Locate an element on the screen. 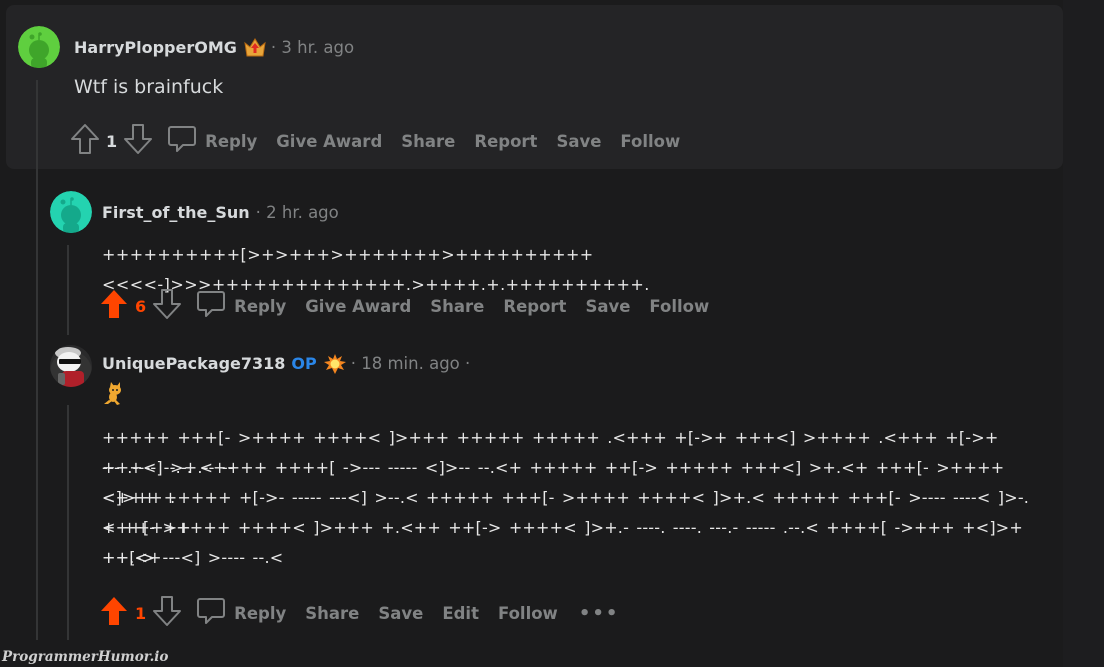 The height and width of the screenshot is (667, 1104). timestamp: · 18 min. ago · is located at coordinates (411, 363).